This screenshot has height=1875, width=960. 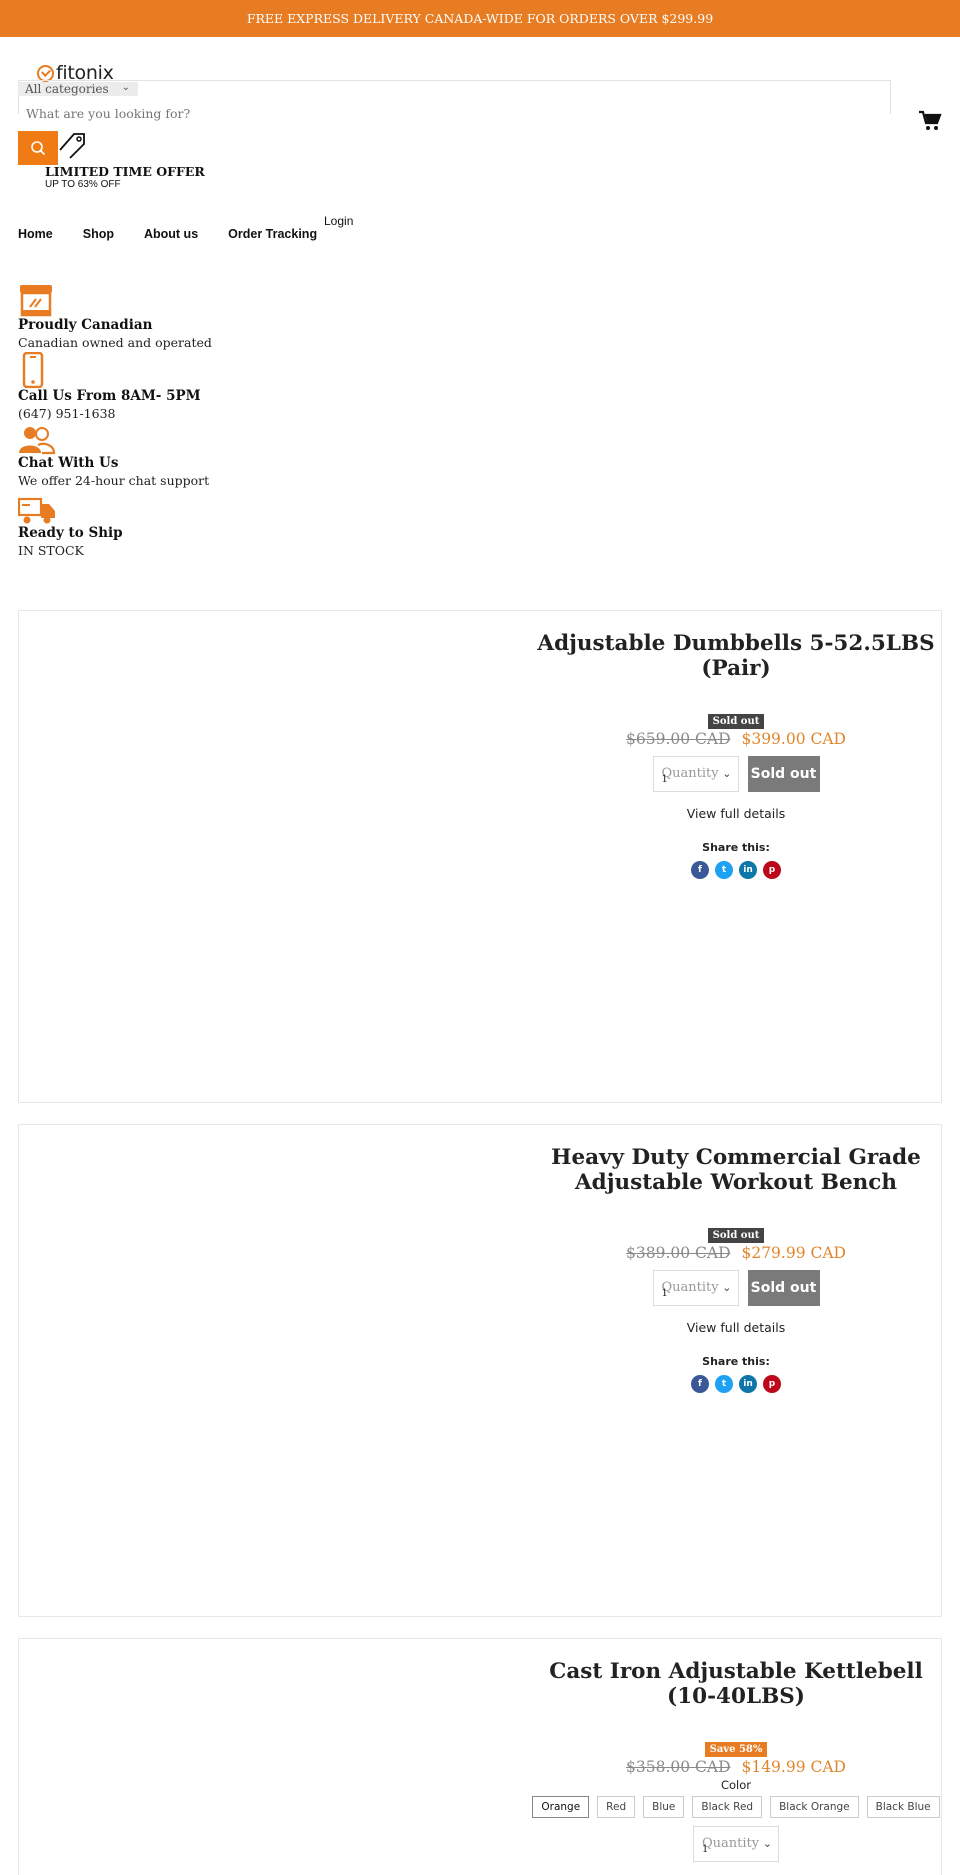 I want to click on product-title-line: (10-40LBS), so click(x=736, y=1696).